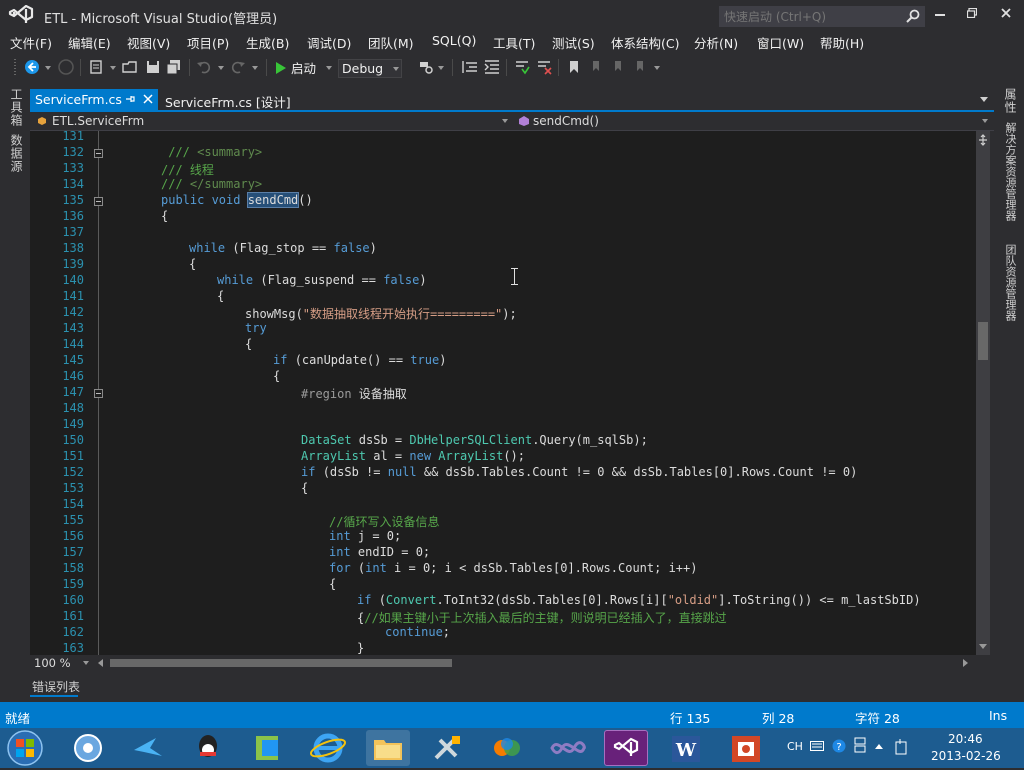  Describe the element at coordinates (413, 456) in the screenshot. I see `code-line: ArrayList al = new ArrayList();` at that location.